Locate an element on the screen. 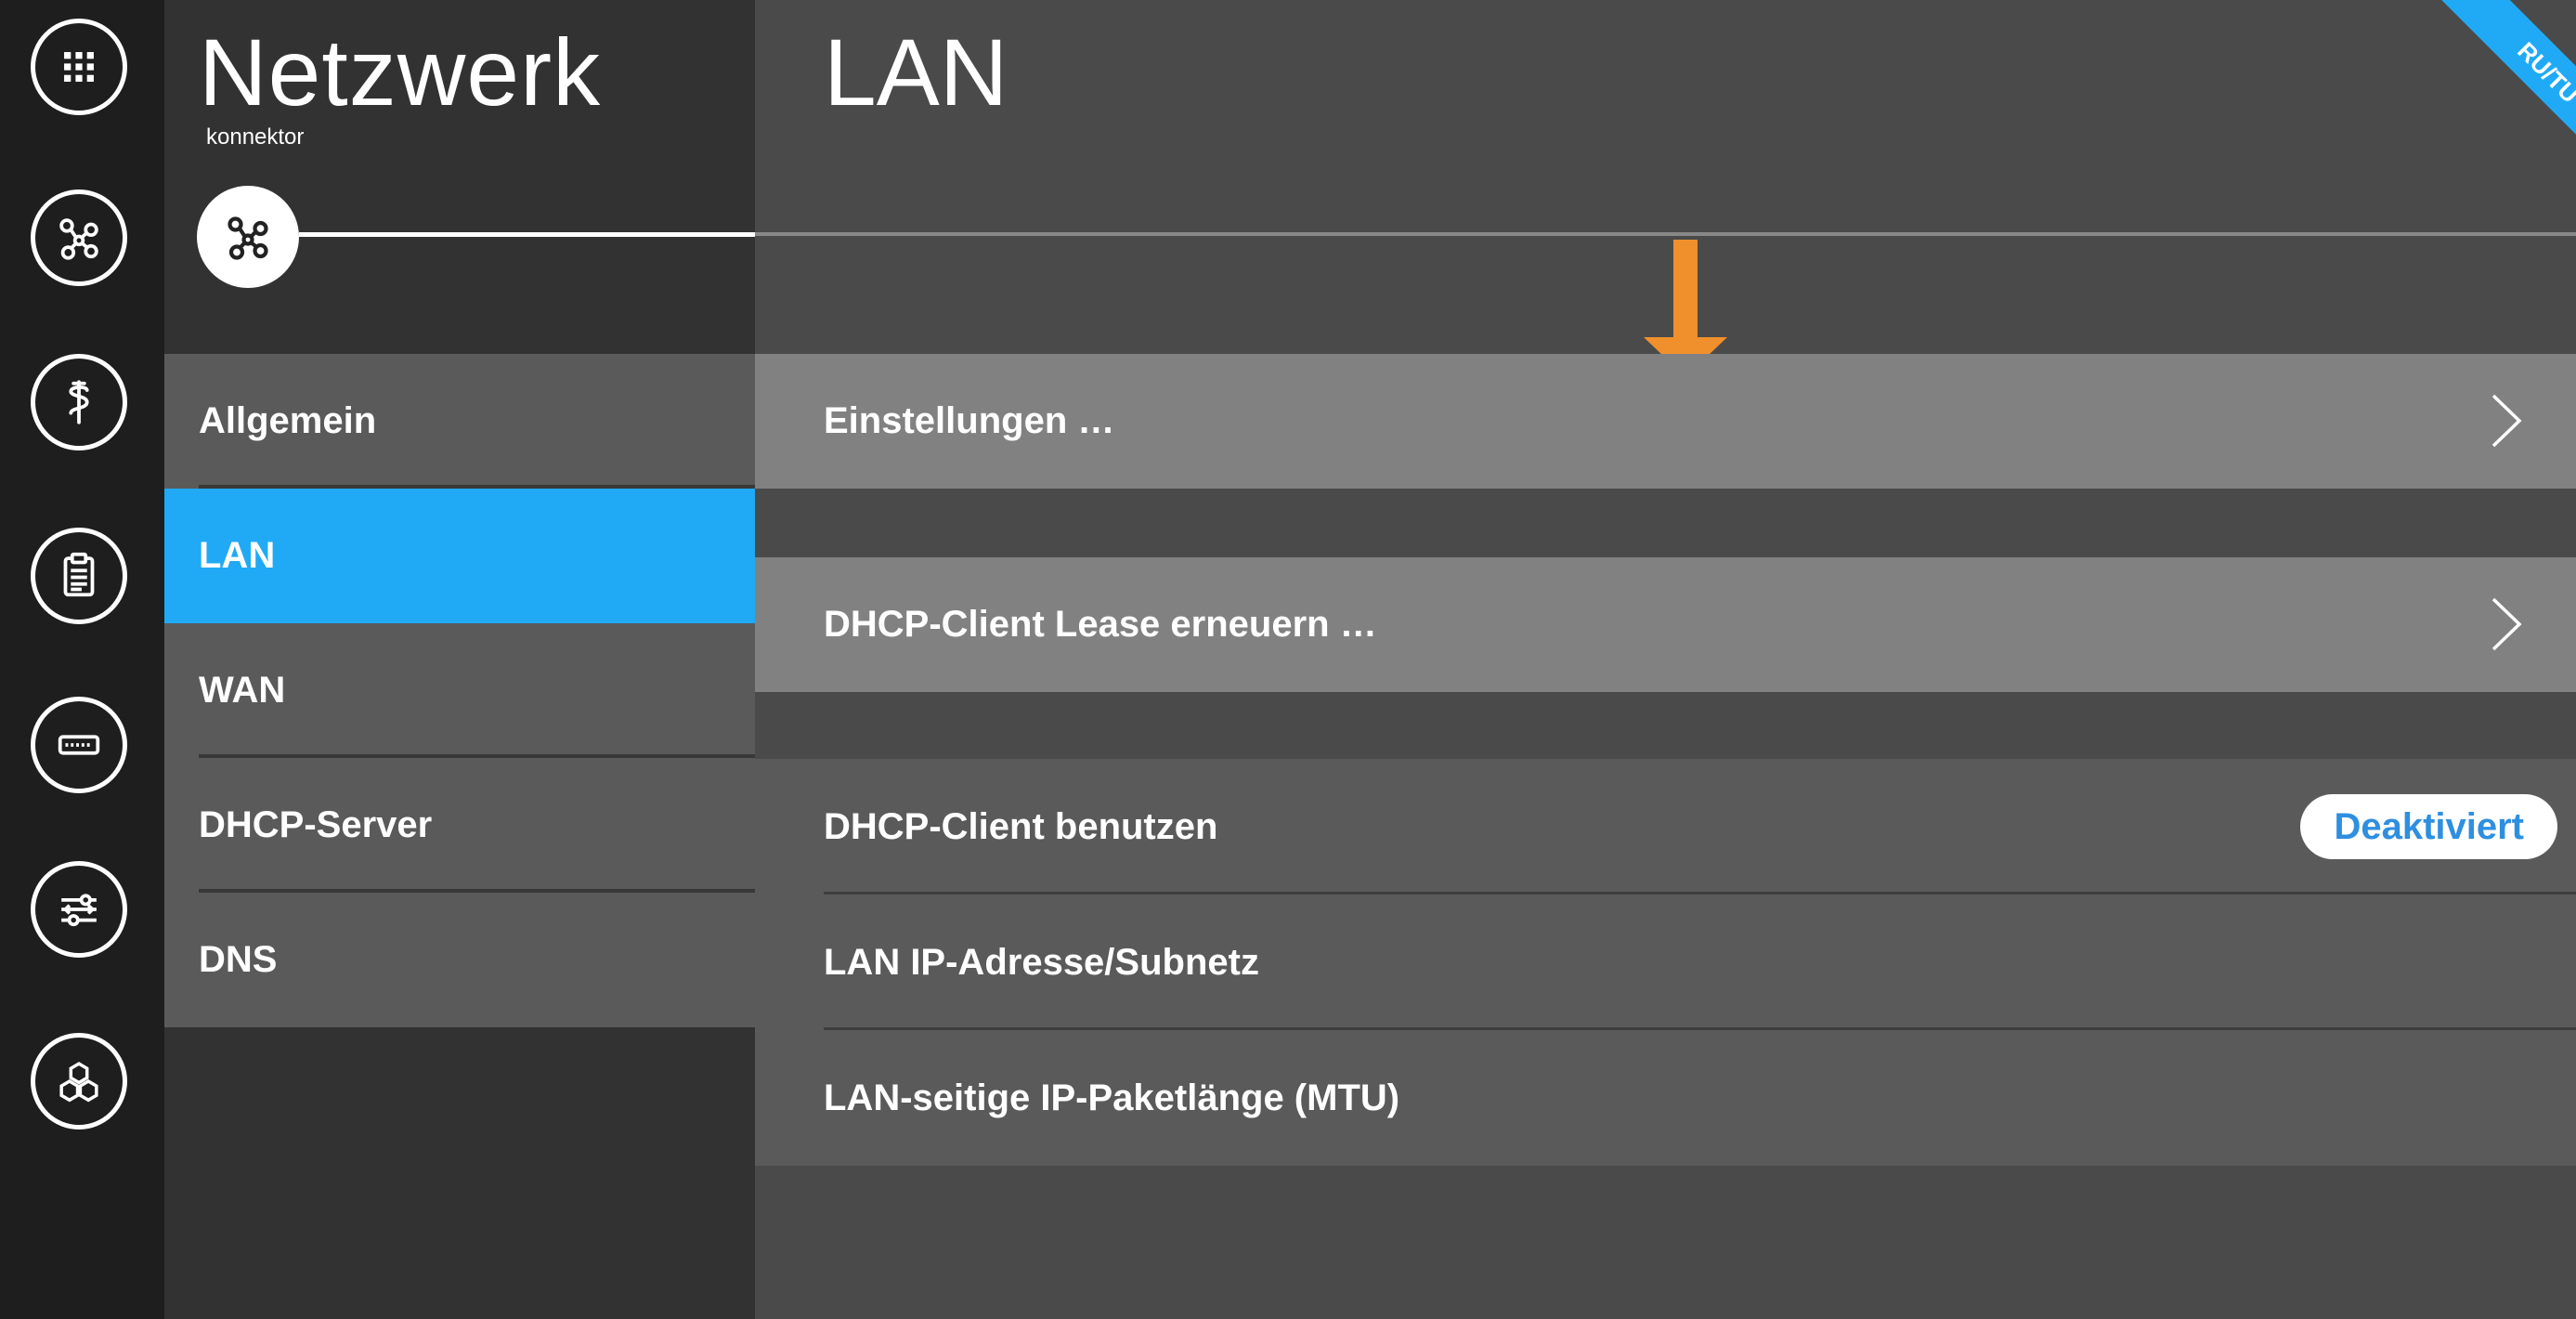 This screenshot has width=2576, height=1319. environment-ribbon: RU/TU is located at coordinates (2502, 74).